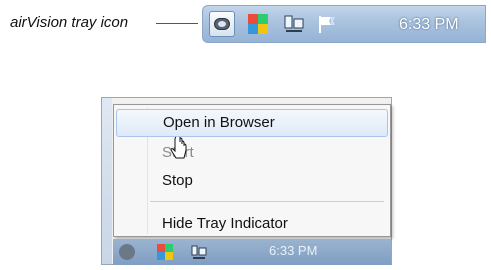 The height and width of the screenshot is (270, 491). Describe the element at coordinates (178, 148) in the screenshot. I see `hand-cursor-icon` at that location.